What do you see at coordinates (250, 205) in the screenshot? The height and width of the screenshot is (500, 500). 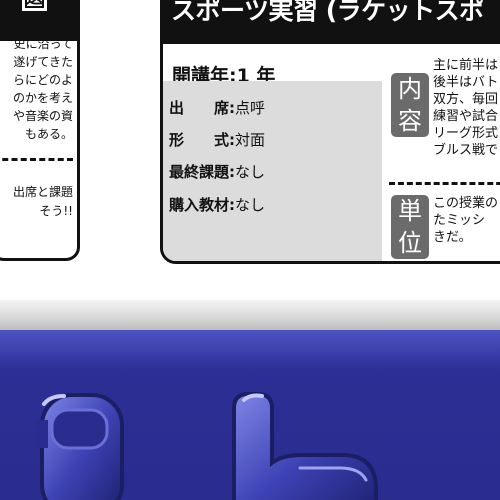 I see `materials-value: なし` at bounding box center [250, 205].